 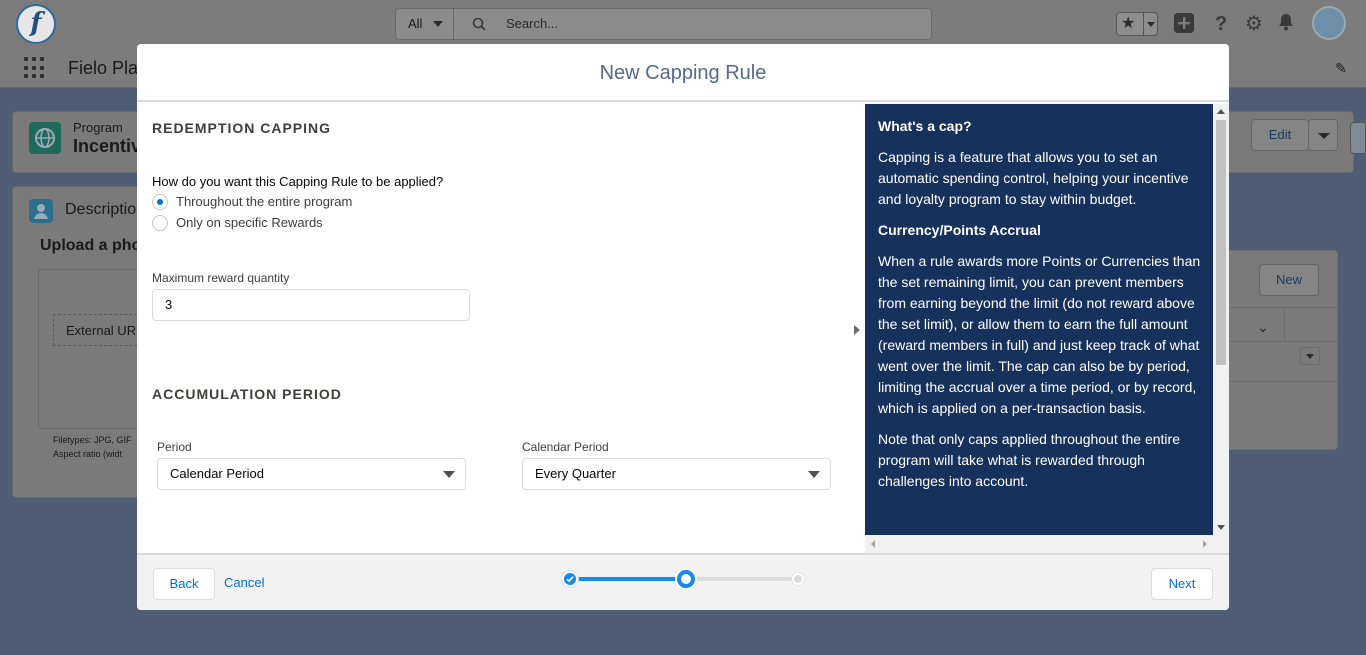 What do you see at coordinates (242, 128) in the screenshot?
I see `redemption-section-title: REDEMPTION CAPPING` at bounding box center [242, 128].